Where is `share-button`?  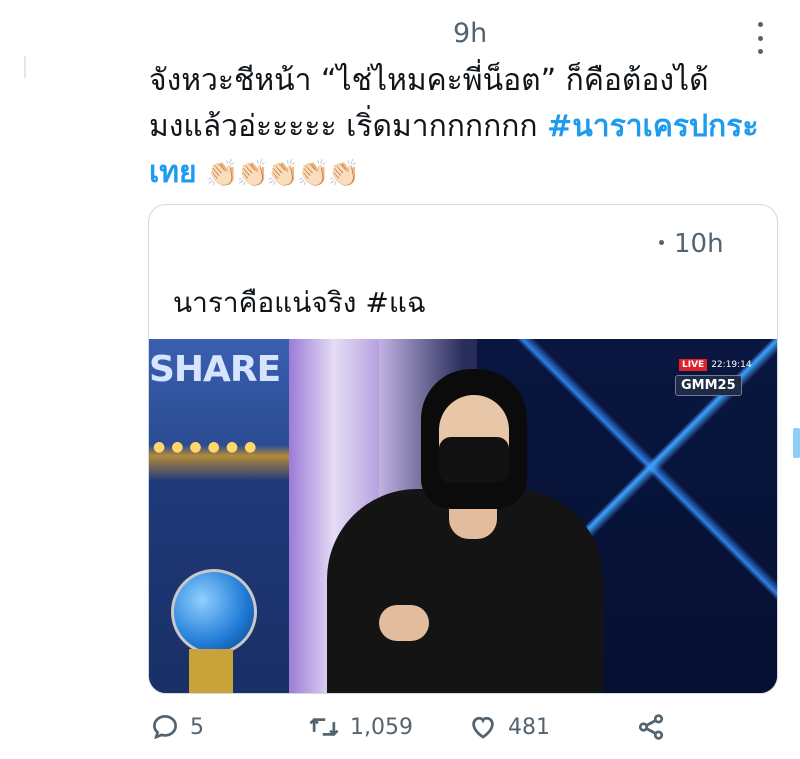 share-button is located at coordinates (651, 727).